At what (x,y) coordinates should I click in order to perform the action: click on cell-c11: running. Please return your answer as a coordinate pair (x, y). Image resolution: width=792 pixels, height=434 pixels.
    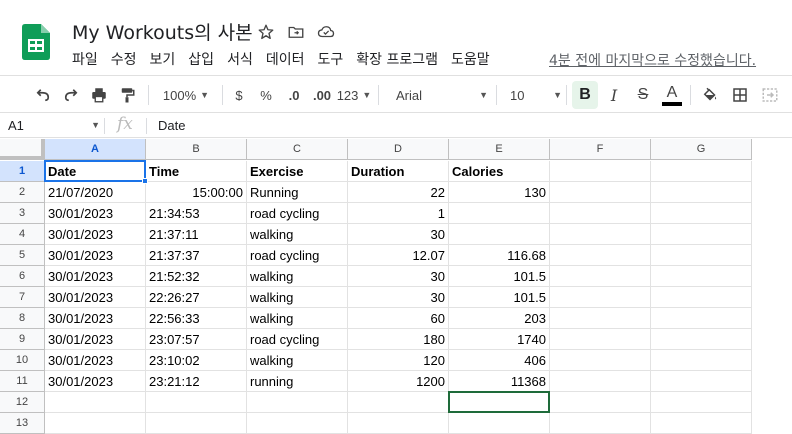
    Looking at the image, I should click on (297, 381).